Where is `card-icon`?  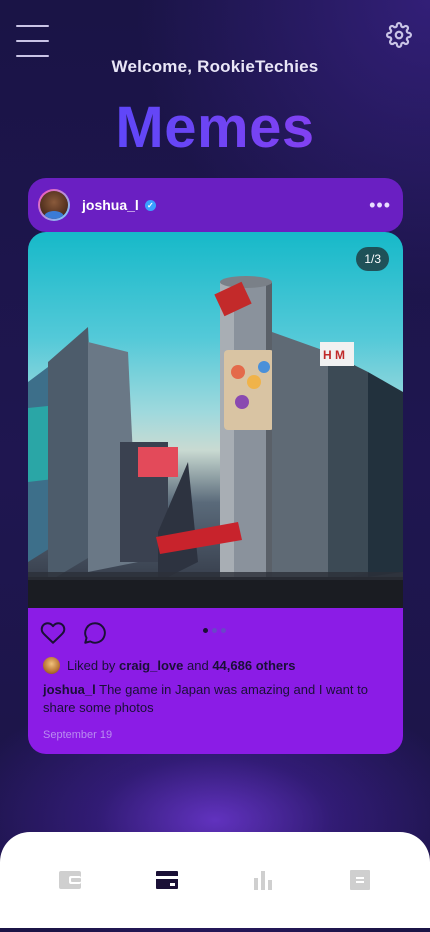
card-icon is located at coordinates (166, 880).